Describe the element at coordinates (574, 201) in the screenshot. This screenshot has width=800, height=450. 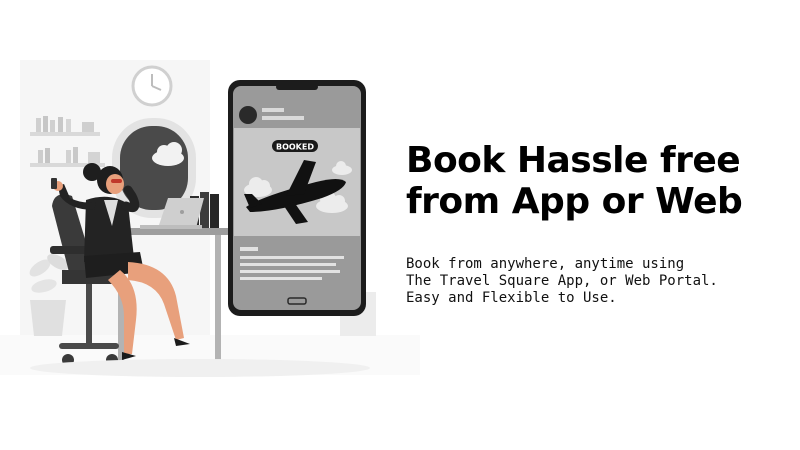
I see `headline-line-2: from App or Web` at that location.